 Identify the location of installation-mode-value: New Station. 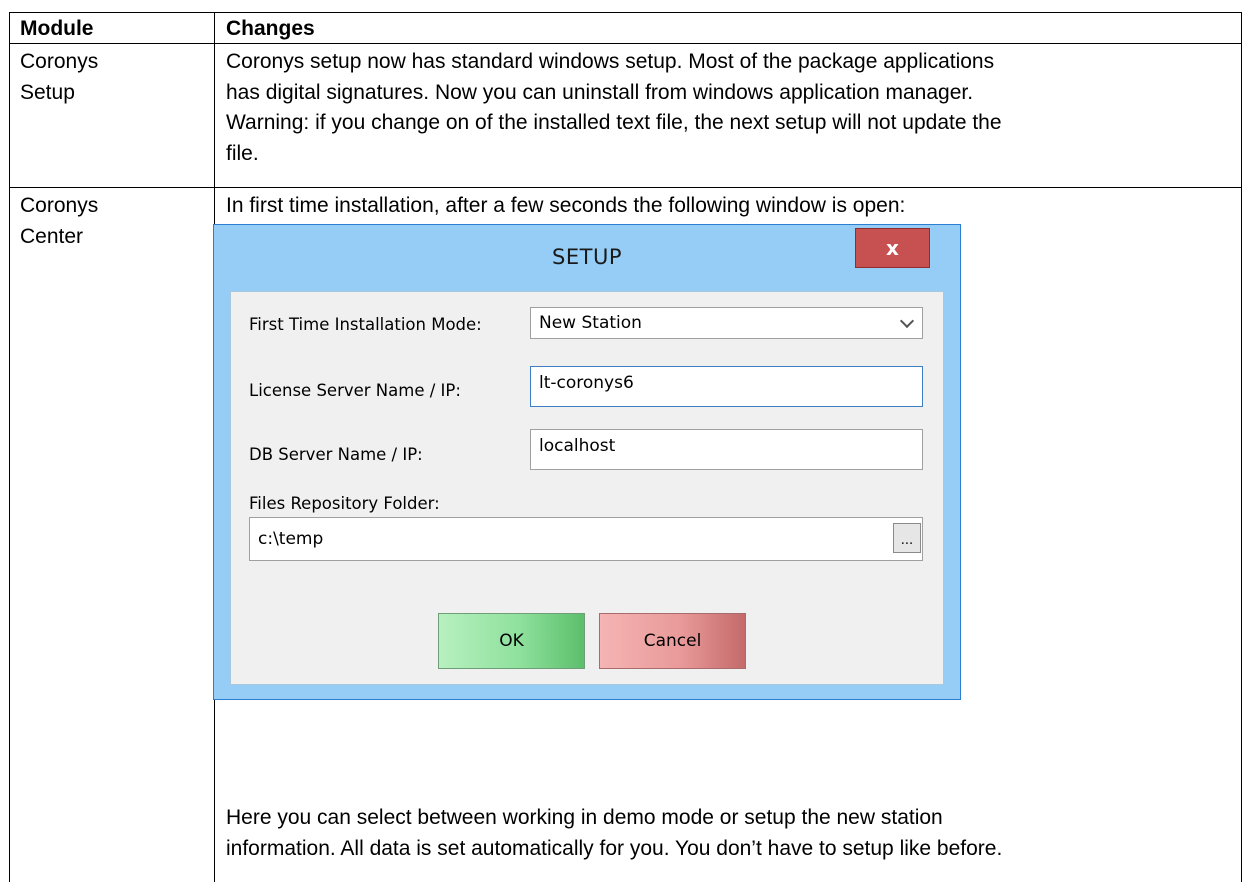
(590, 323).